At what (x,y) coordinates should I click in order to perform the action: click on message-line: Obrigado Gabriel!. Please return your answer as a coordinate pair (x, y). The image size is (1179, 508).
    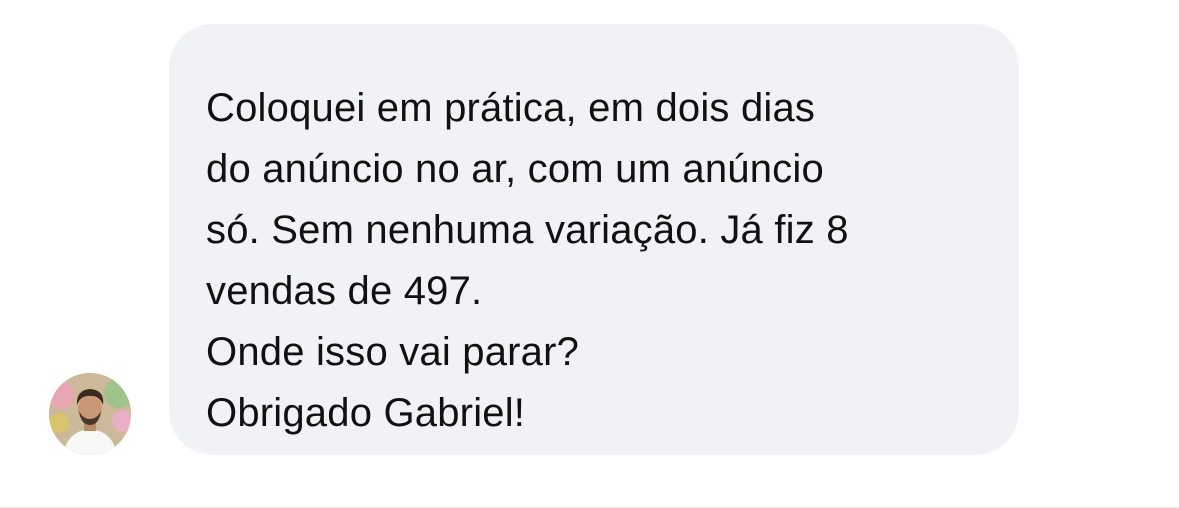
    Looking at the image, I should click on (366, 413).